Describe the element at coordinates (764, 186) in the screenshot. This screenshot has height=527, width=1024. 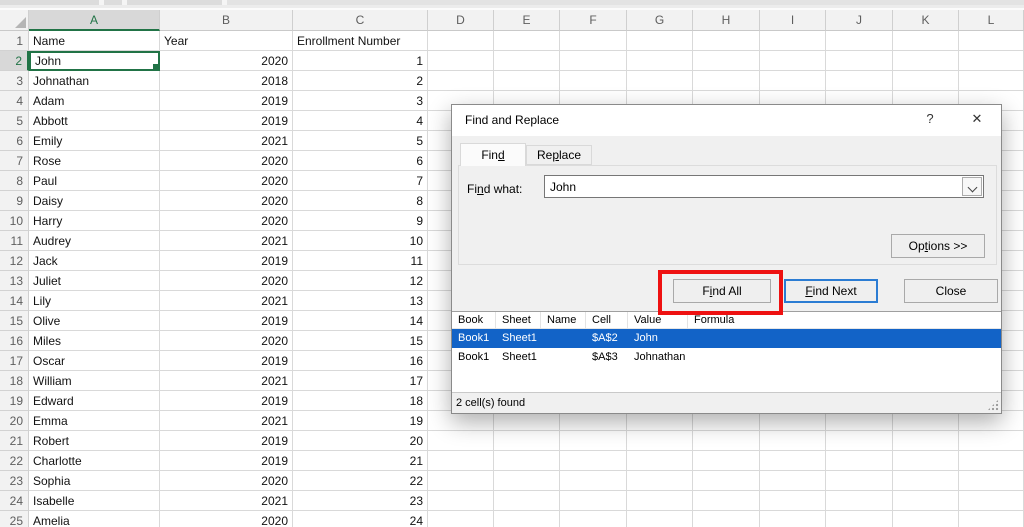
I see `find-what-combobox: John` at that location.